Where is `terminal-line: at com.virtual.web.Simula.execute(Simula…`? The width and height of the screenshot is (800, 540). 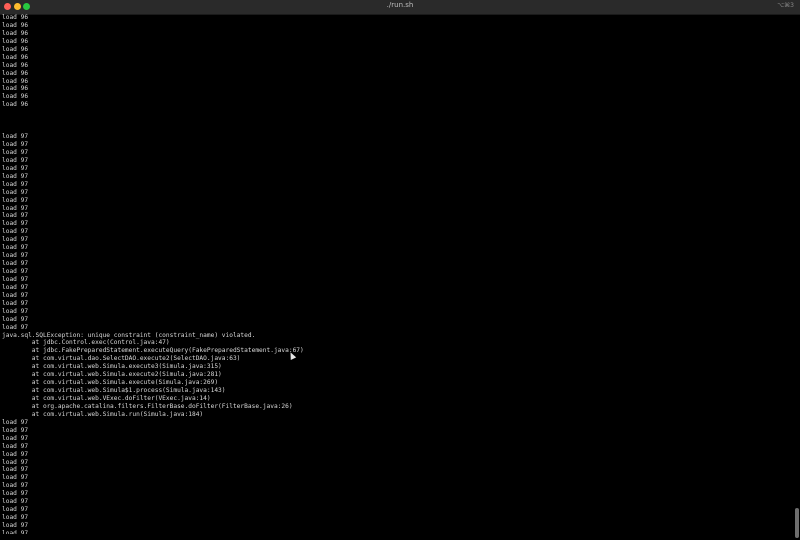 terminal-line: at com.virtual.web.Simula.execute(Simula… is located at coordinates (110, 383).